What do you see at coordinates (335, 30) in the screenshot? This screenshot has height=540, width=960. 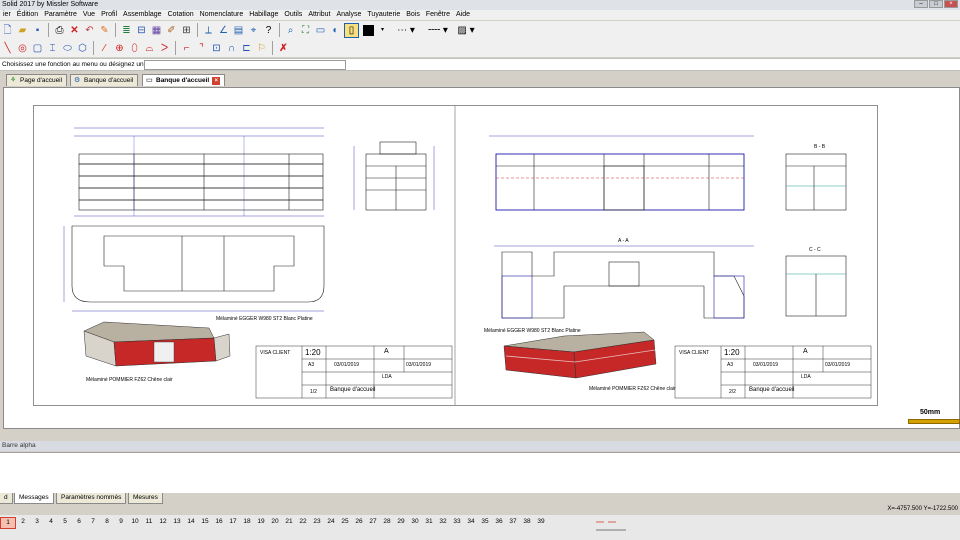 I see `render-icon: ◐` at bounding box center [335, 30].